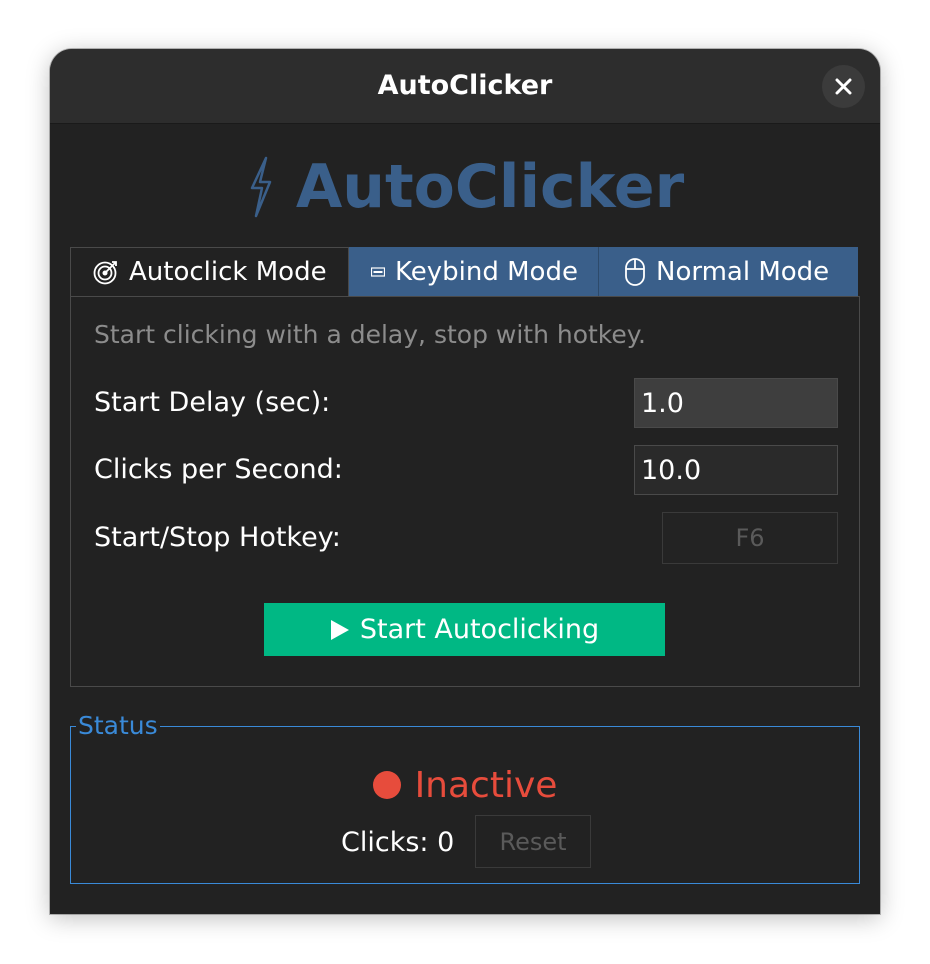 The width and height of the screenshot is (930, 964). Describe the element at coordinates (385, 842) in the screenshot. I see `clicks-label: Clicks:` at that location.